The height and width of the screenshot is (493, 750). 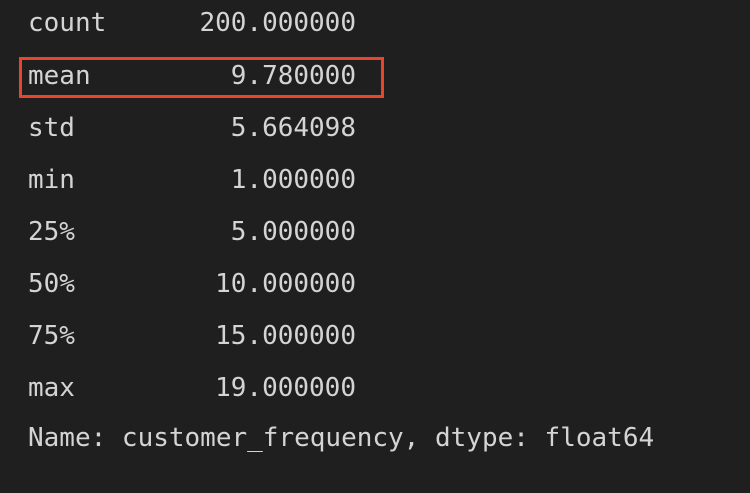 What do you see at coordinates (293, 128) in the screenshot?
I see `stat-value: 5.664098` at bounding box center [293, 128].